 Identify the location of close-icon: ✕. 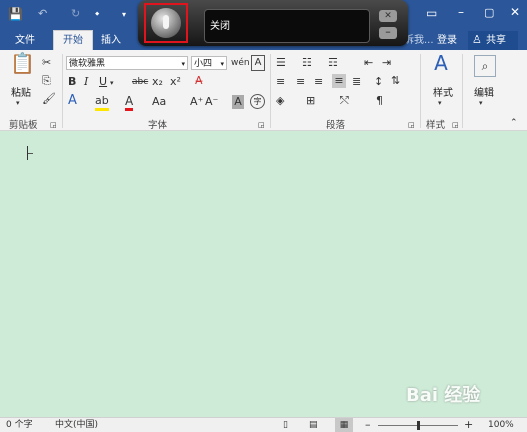
(515, 12).